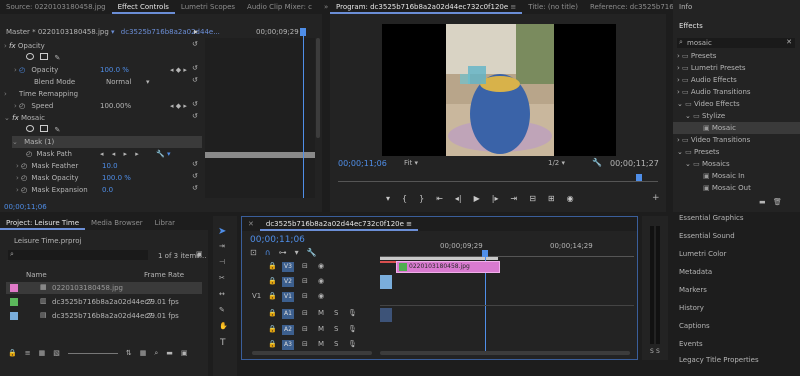 The width and height of the screenshot is (800, 376). I want to click on blend-mode-select: Normal, so click(118, 82).